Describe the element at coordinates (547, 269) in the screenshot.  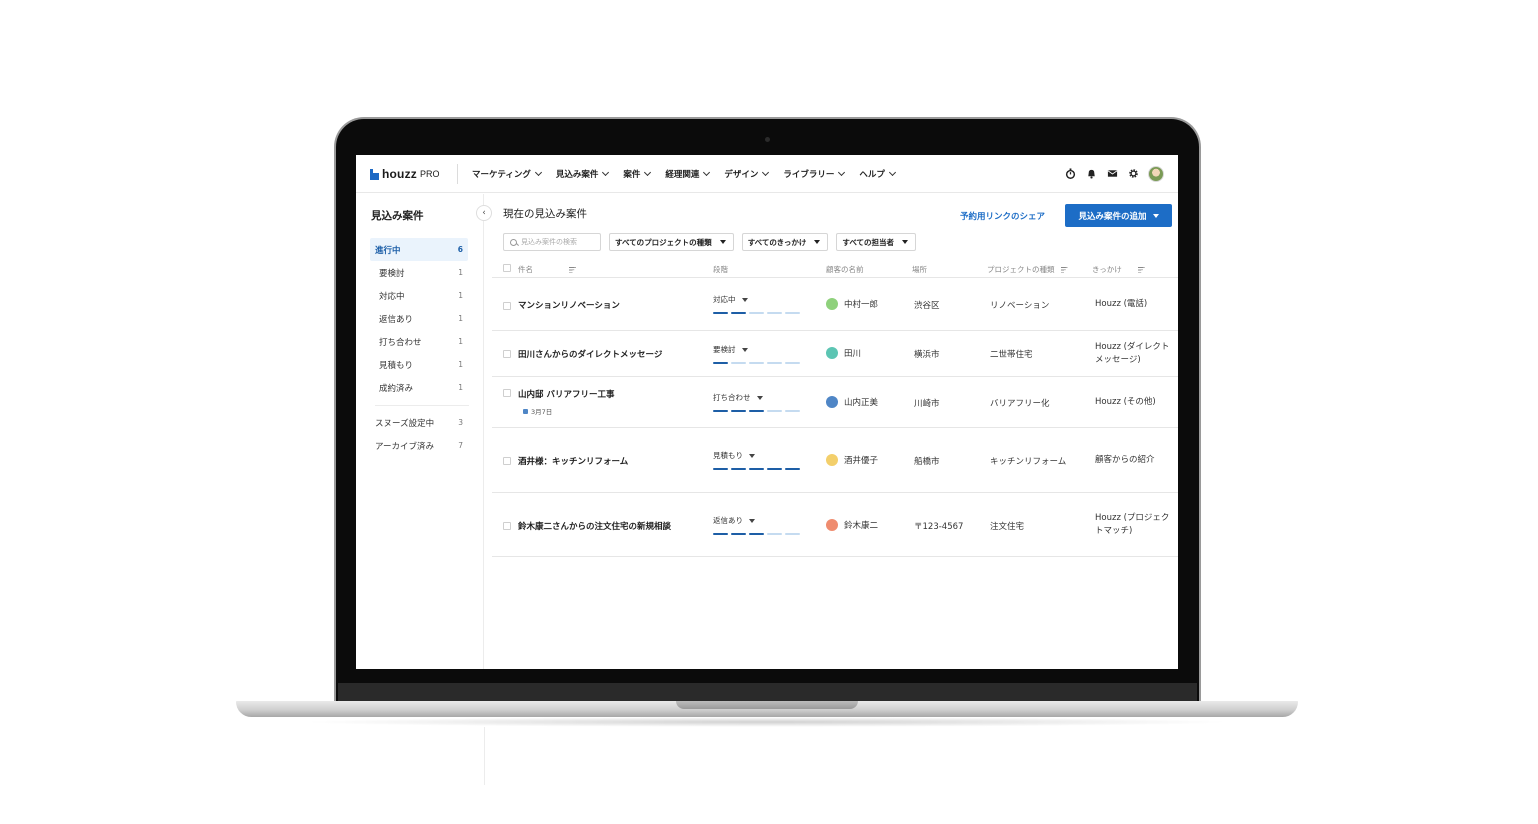
I see `column-title: 件名` at that location.